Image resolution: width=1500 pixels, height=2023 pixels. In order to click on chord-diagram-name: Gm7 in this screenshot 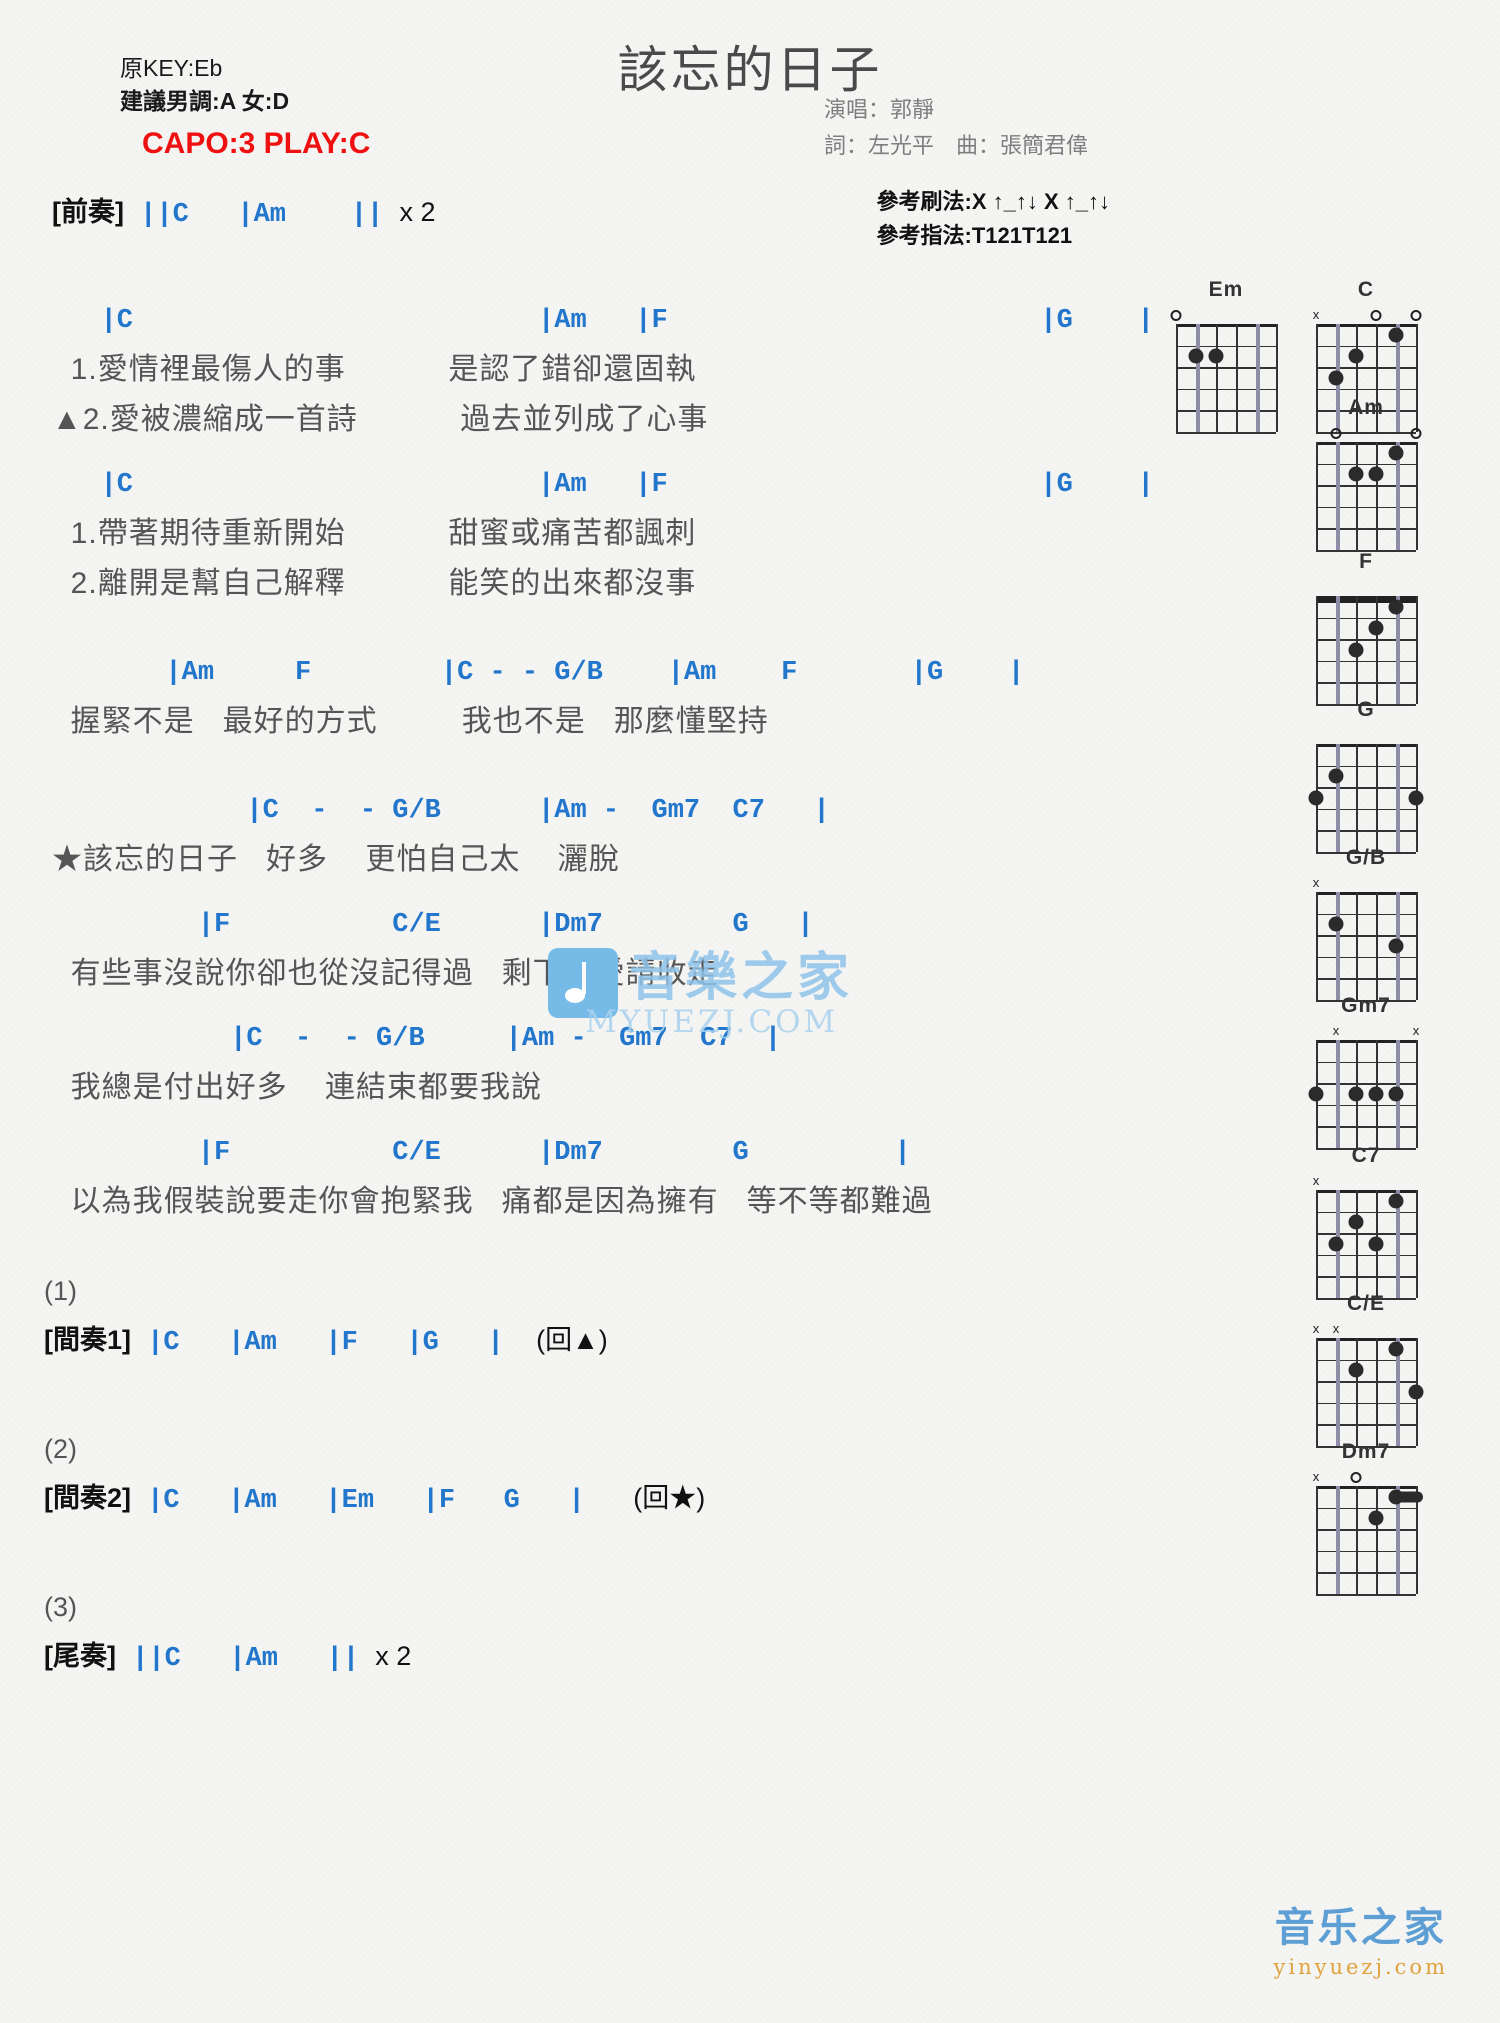, I will do `click(1366, 1005)`.